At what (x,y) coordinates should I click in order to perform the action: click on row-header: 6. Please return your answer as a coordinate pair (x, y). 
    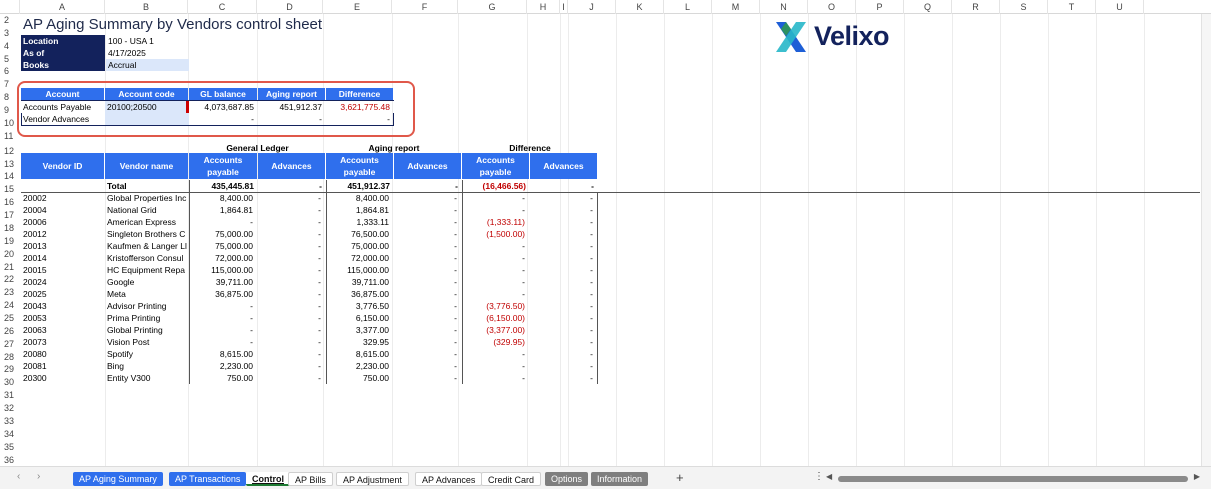
    Looking at the image, I should click on (10, 71).